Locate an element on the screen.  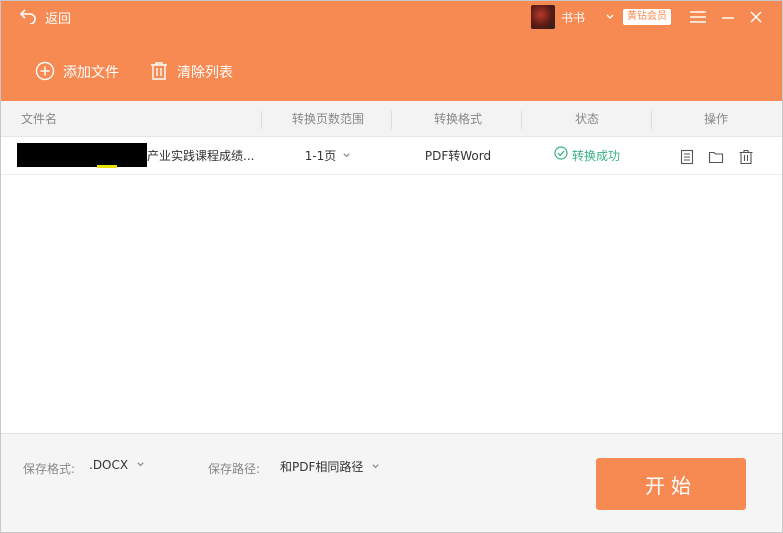
start-button: 开始 is located at coordinates (671, 484).